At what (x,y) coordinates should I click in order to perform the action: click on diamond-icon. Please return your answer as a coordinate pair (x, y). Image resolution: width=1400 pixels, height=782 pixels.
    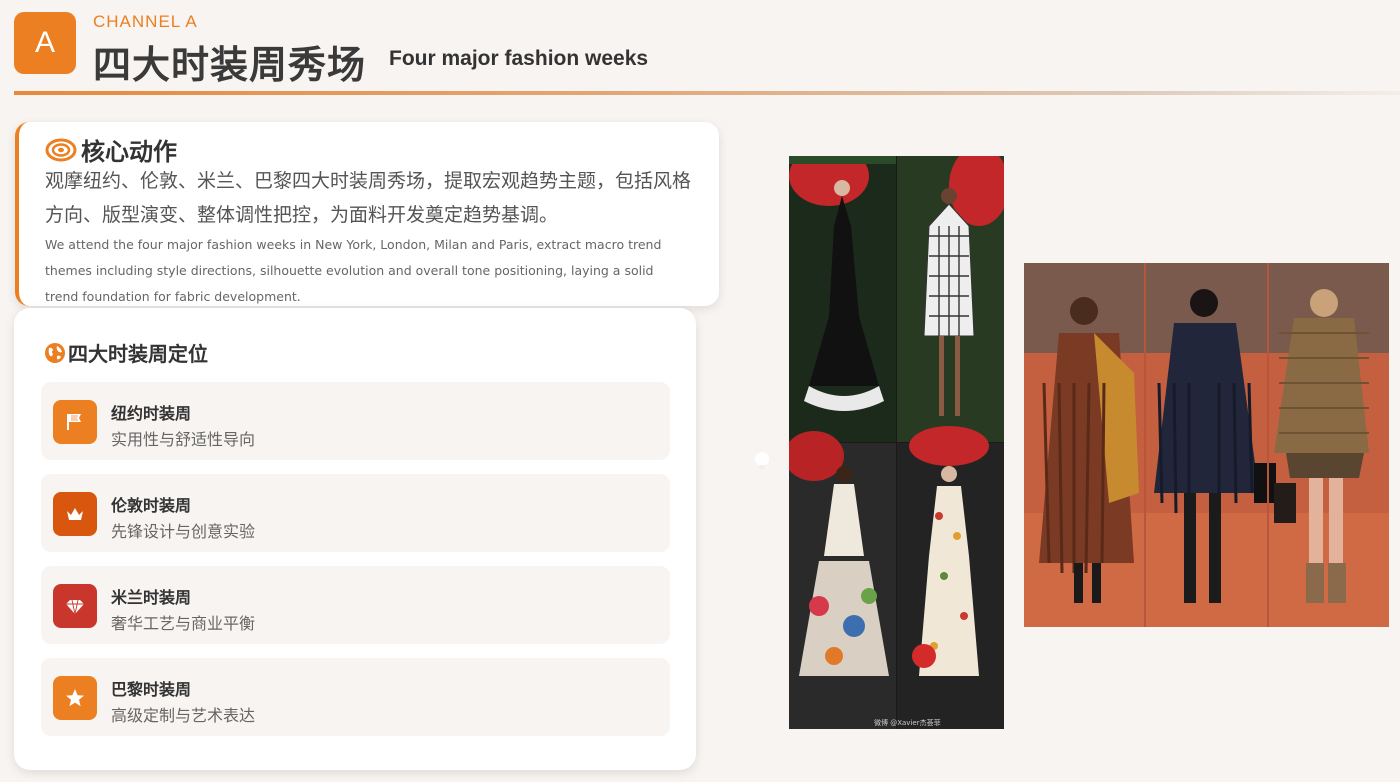
    Looking at the image, I should click on (75, 607).